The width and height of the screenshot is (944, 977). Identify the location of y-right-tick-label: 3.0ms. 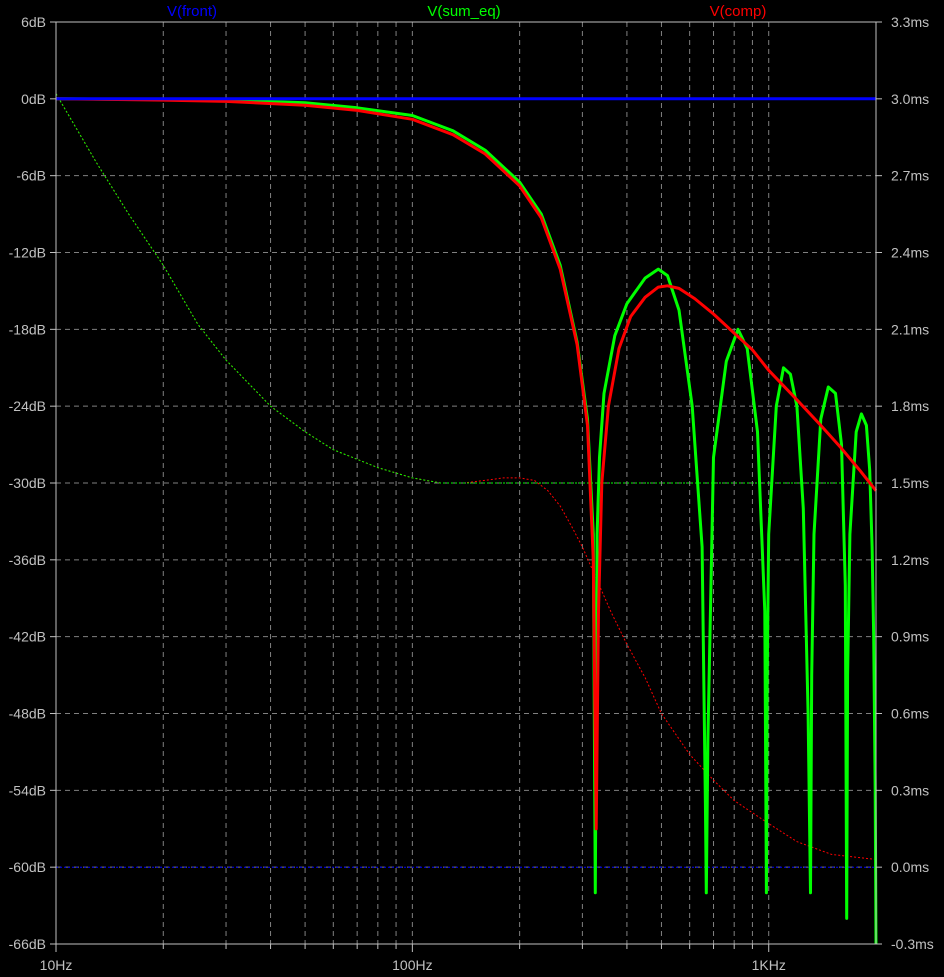
(910, 99).